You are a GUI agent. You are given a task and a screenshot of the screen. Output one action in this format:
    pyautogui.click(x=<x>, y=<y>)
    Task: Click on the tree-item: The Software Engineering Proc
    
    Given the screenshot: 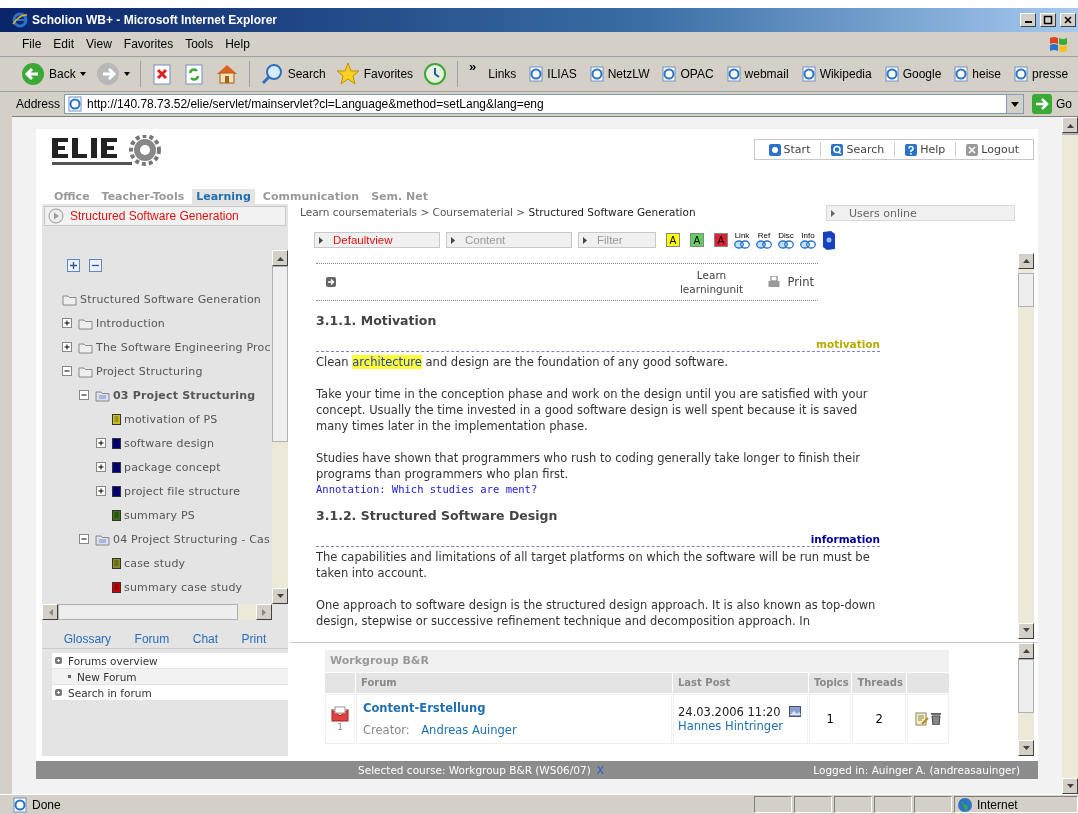 What is the action you would take?
    pyautogui.click(x=182, y=347)
    